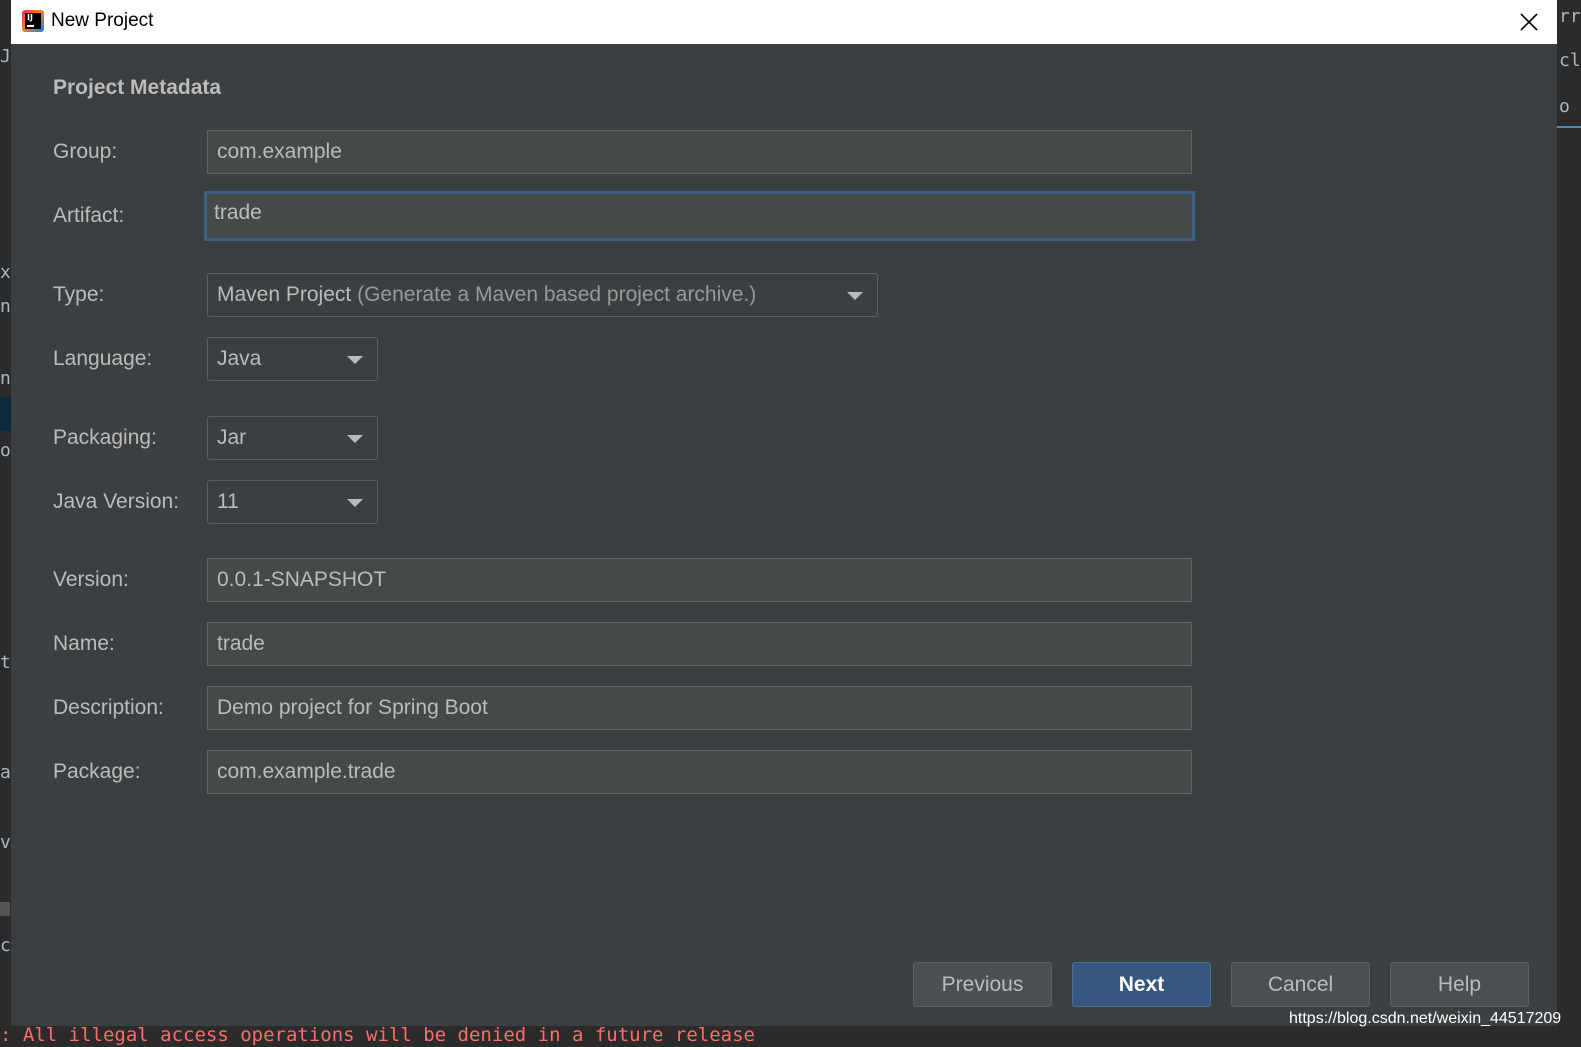 This screenshot has width=1581, height=1047. I want to click on name-input: trade, so click(699, 644).